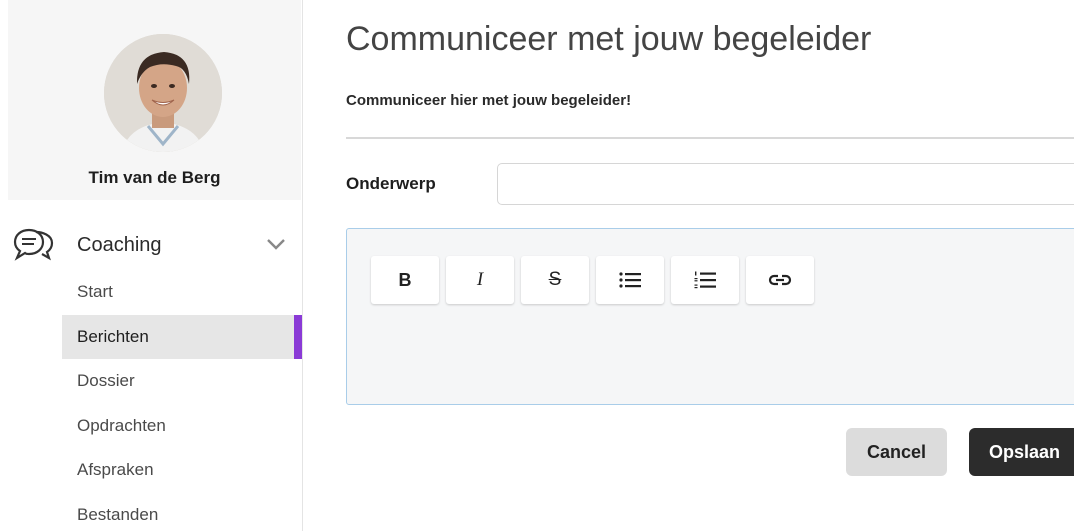 Image resolution: width=1074 pixels, height=531 pixels. I want to click on avatar-image, so click(163, 93).